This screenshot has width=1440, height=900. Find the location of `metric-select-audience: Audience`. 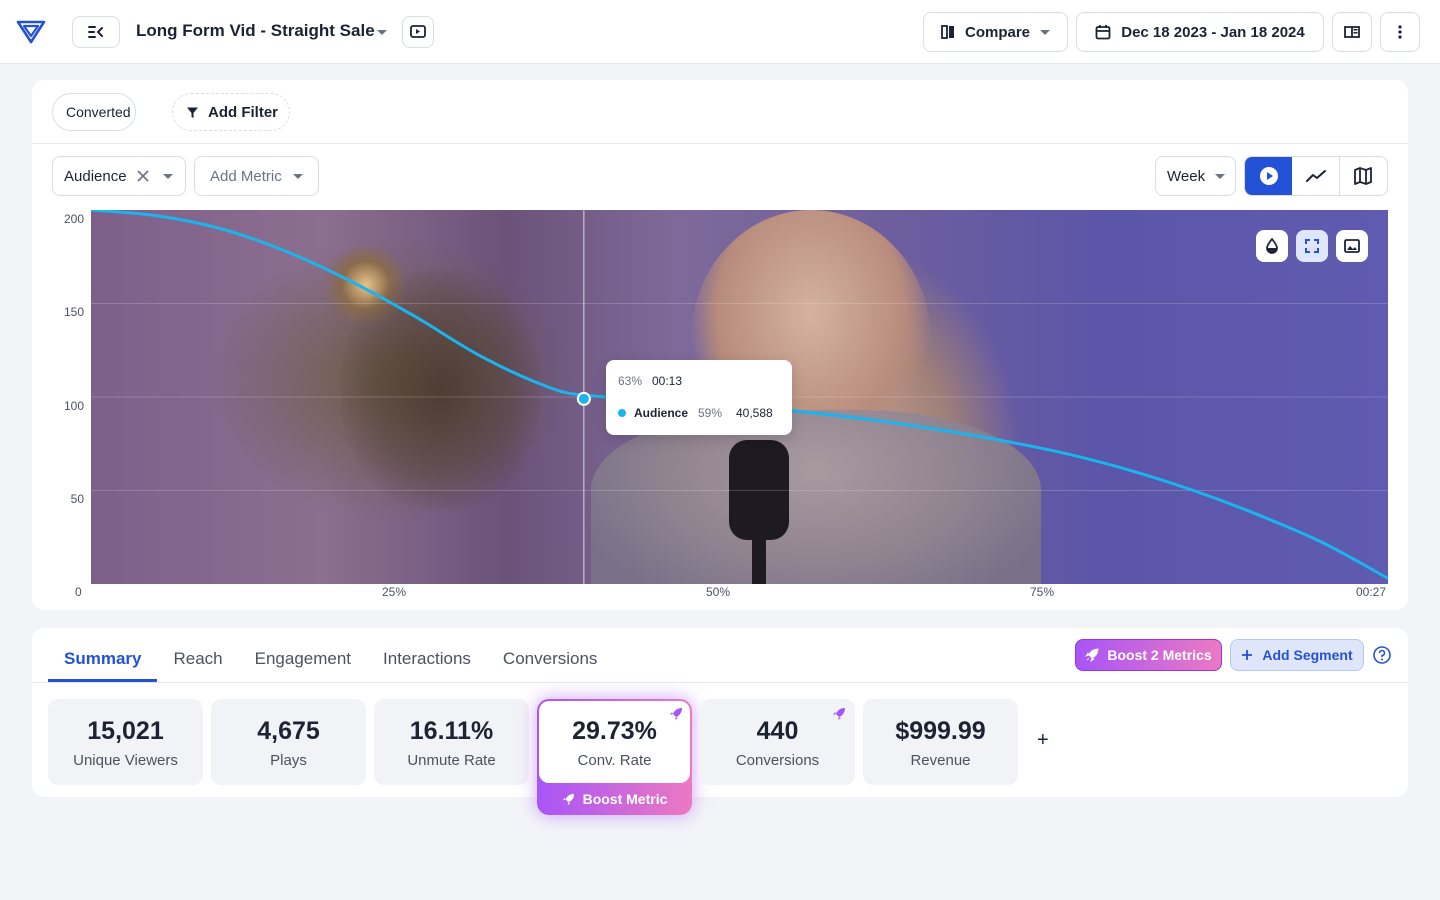

metric-select-audience: Audience is located at coordinates (119, 176).